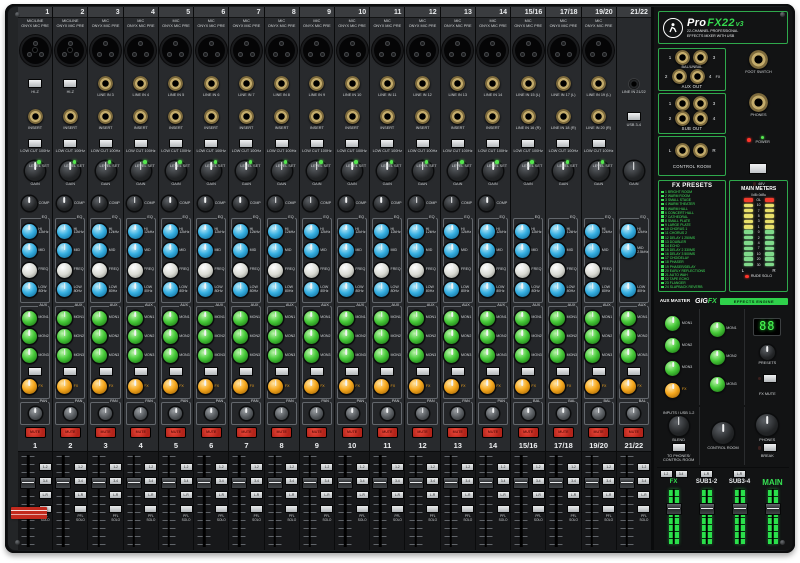 The image size is (800, 563). Describe the element at coordinates (739, 508) in the screenshot. I see `sub34-fader` at that location.